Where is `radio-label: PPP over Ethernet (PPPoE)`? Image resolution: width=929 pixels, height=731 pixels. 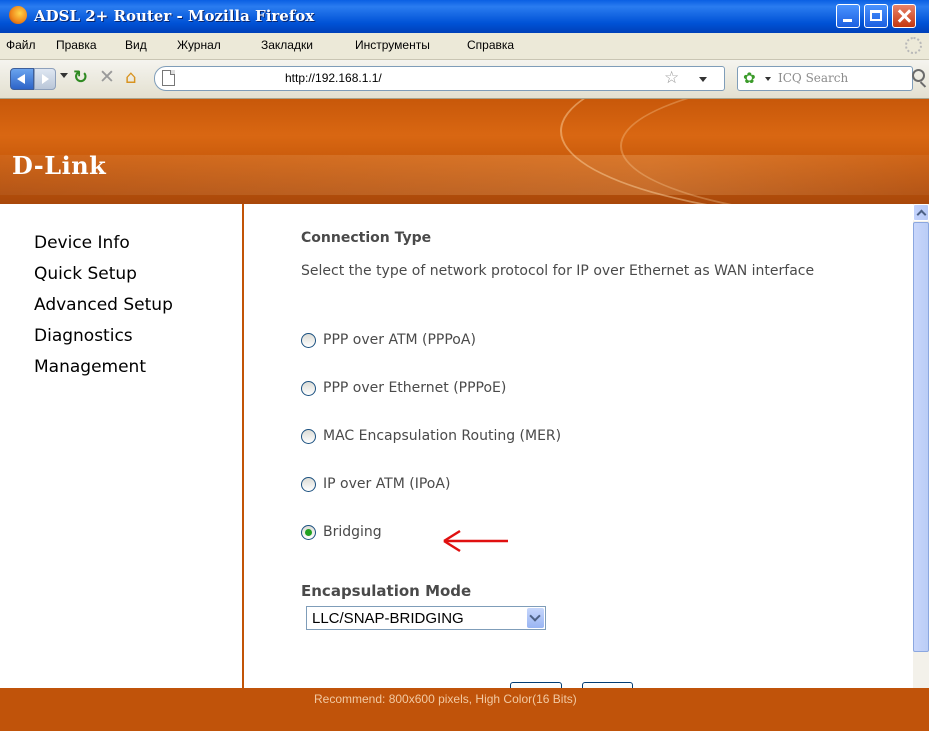 radio-label: PPP over Ethernet (PPPoE) is located at coordinates (415, 388).